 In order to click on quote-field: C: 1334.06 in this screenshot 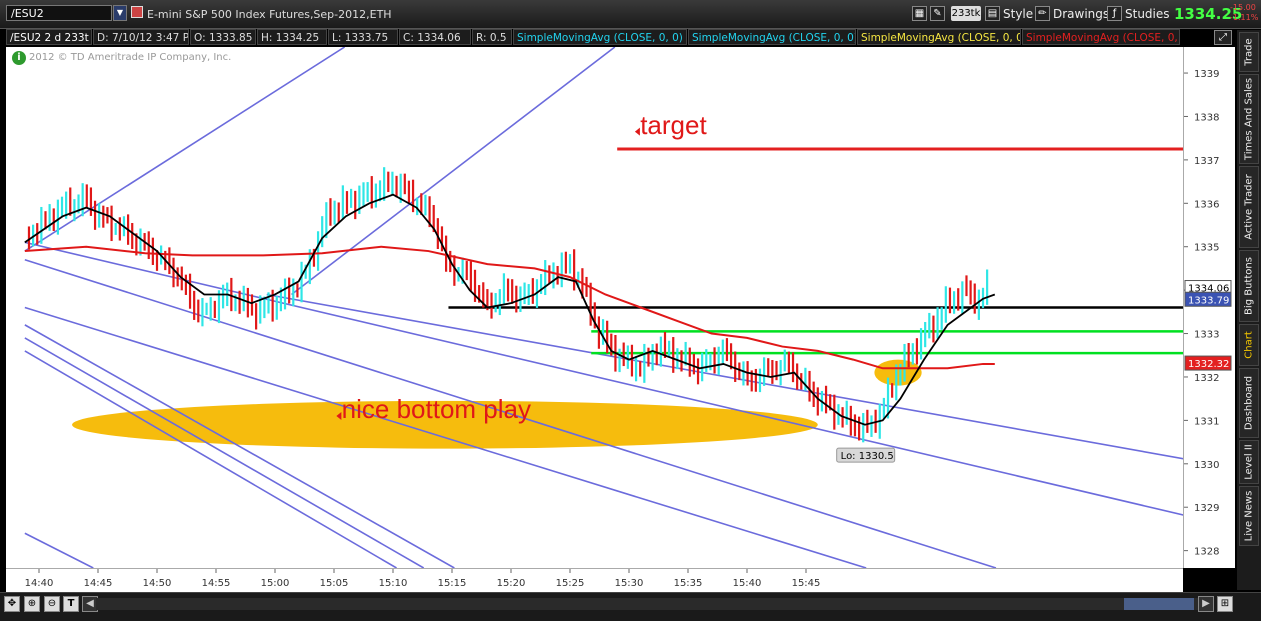, I will do `click(435, 37)`.